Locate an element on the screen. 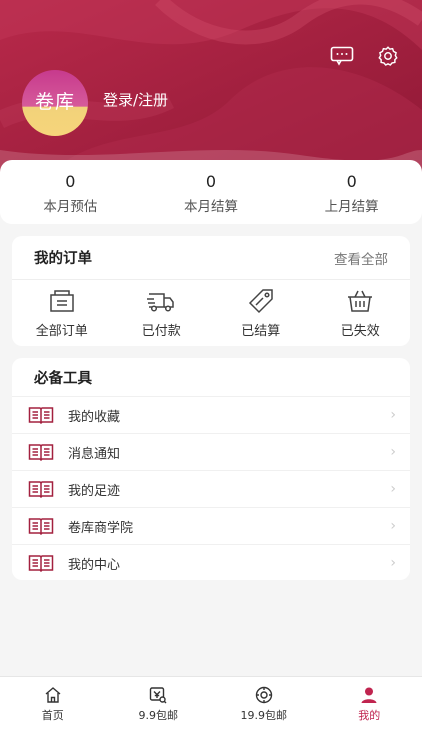 This screenshot has width=422, height=750. tab-label: 19.9包邮 is located at coordinates (264, 715).